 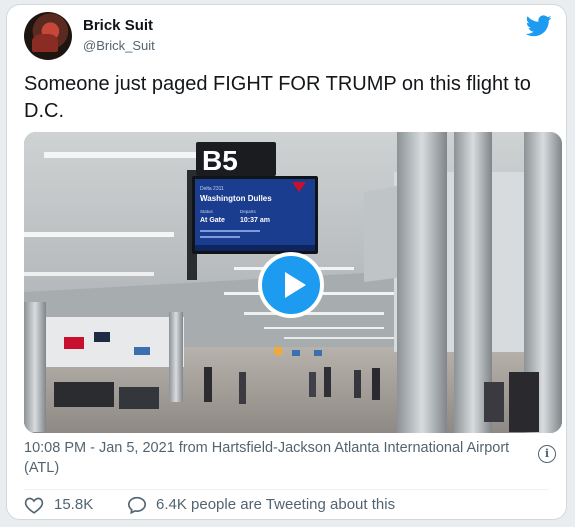 I want to click on info-icon: i, so click(x=547, y=454).